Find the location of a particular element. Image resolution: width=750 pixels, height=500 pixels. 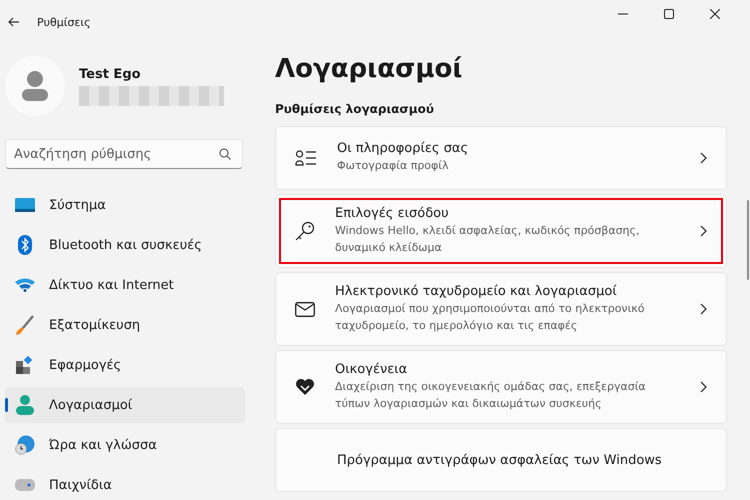

card-title: Οι πληροφορίες σας is located at coordinates (403, 148).